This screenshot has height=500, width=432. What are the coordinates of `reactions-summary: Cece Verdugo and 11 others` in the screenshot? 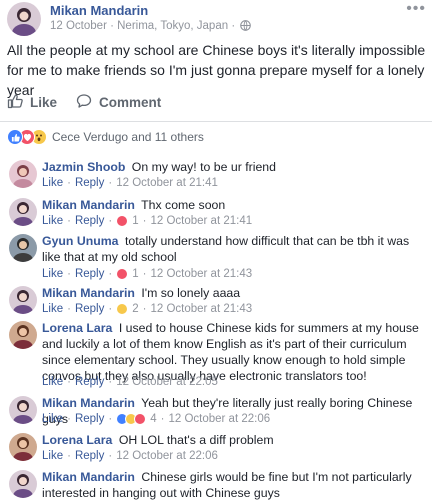 It's located at (105, 137).